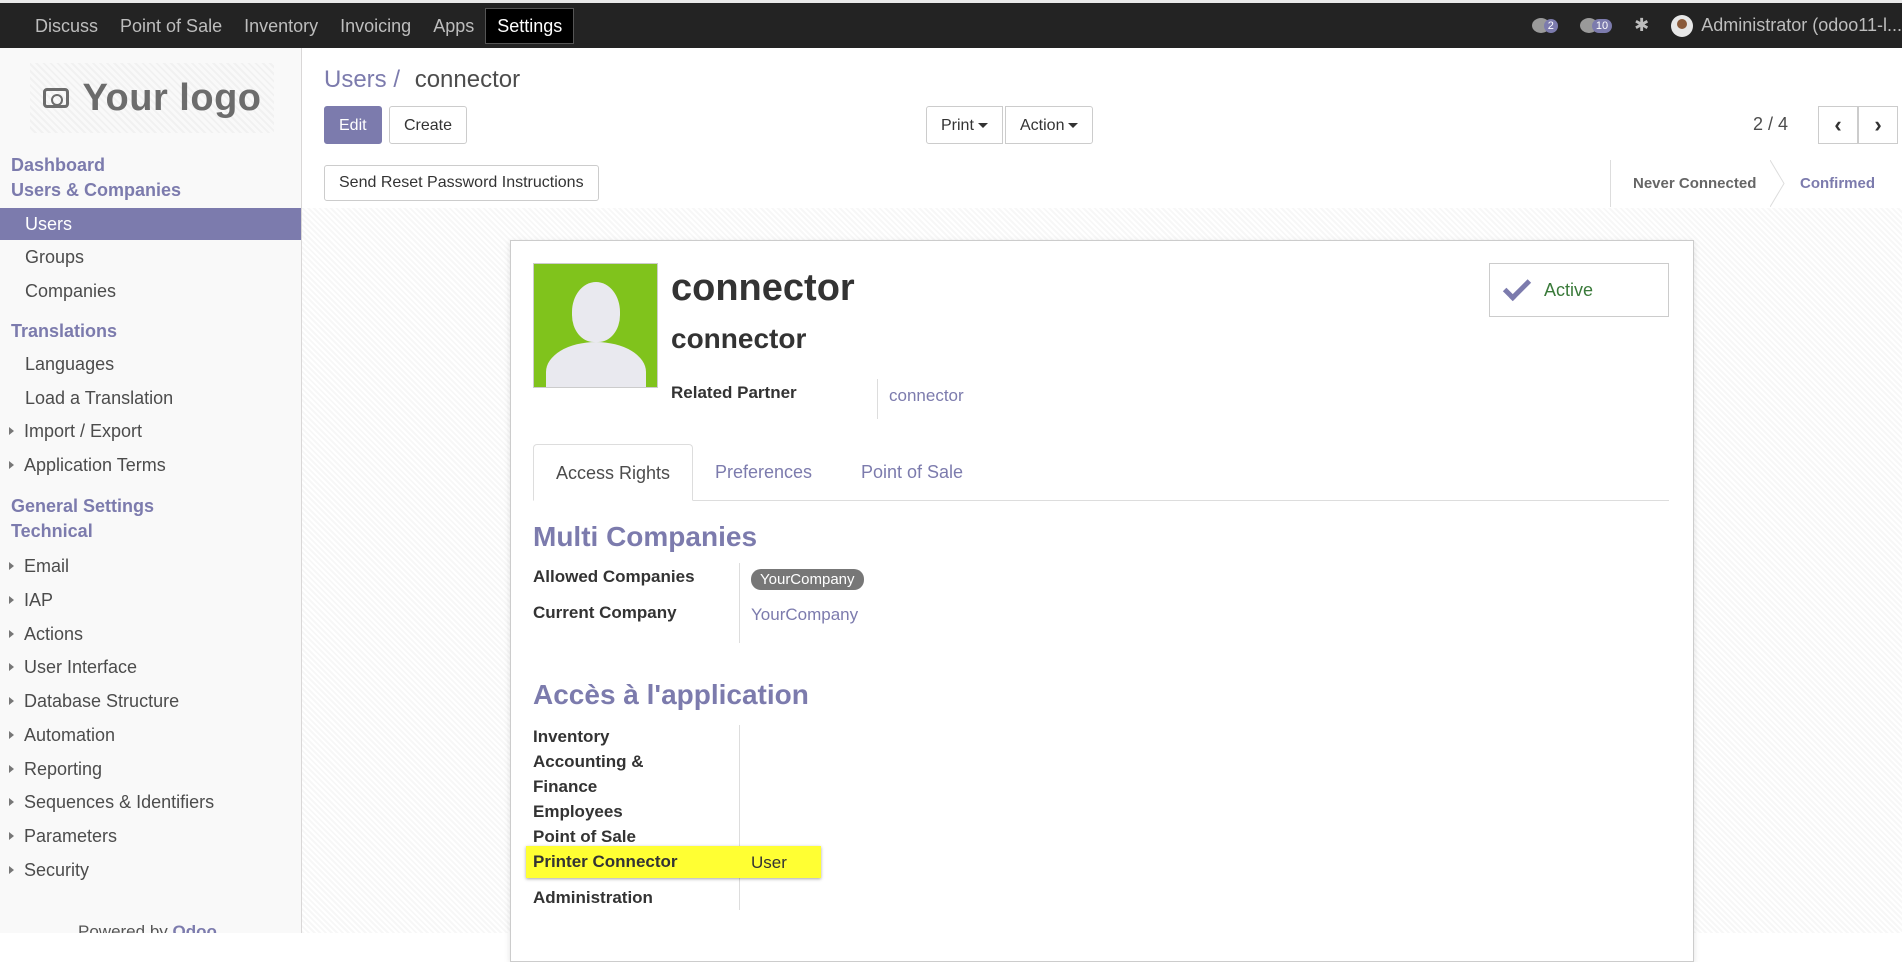 This screenshot has width=1902, height=962. Describe the element at coordinates (123, 927) in the screenshot. I see `powered-prefix: Powered by` at that location.